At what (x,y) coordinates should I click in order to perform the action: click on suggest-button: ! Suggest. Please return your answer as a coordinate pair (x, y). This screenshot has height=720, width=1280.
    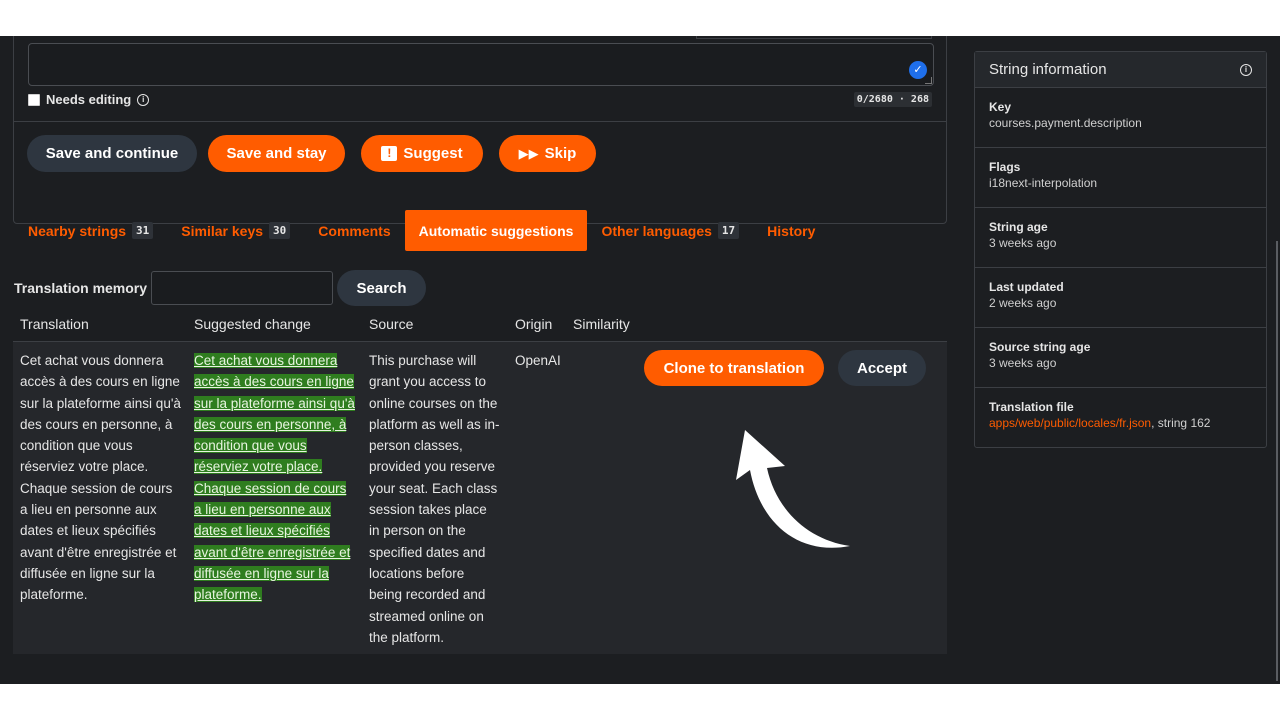
    Looking at the image, I should click on (422, 153).